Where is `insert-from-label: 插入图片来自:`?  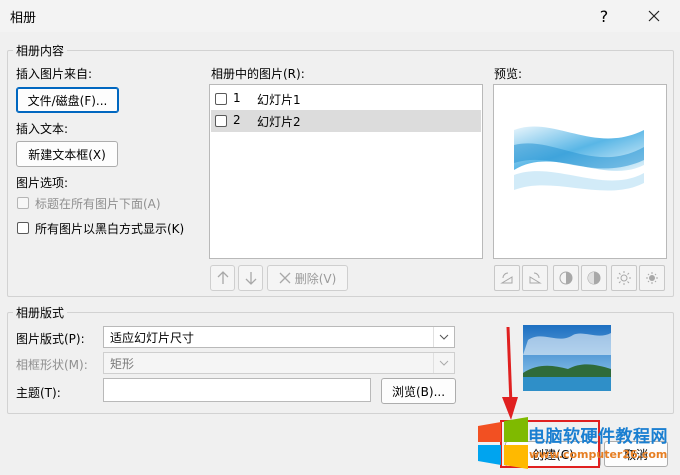
insert-from-label: 插入图片来自: is located at coordinates (54, 74).